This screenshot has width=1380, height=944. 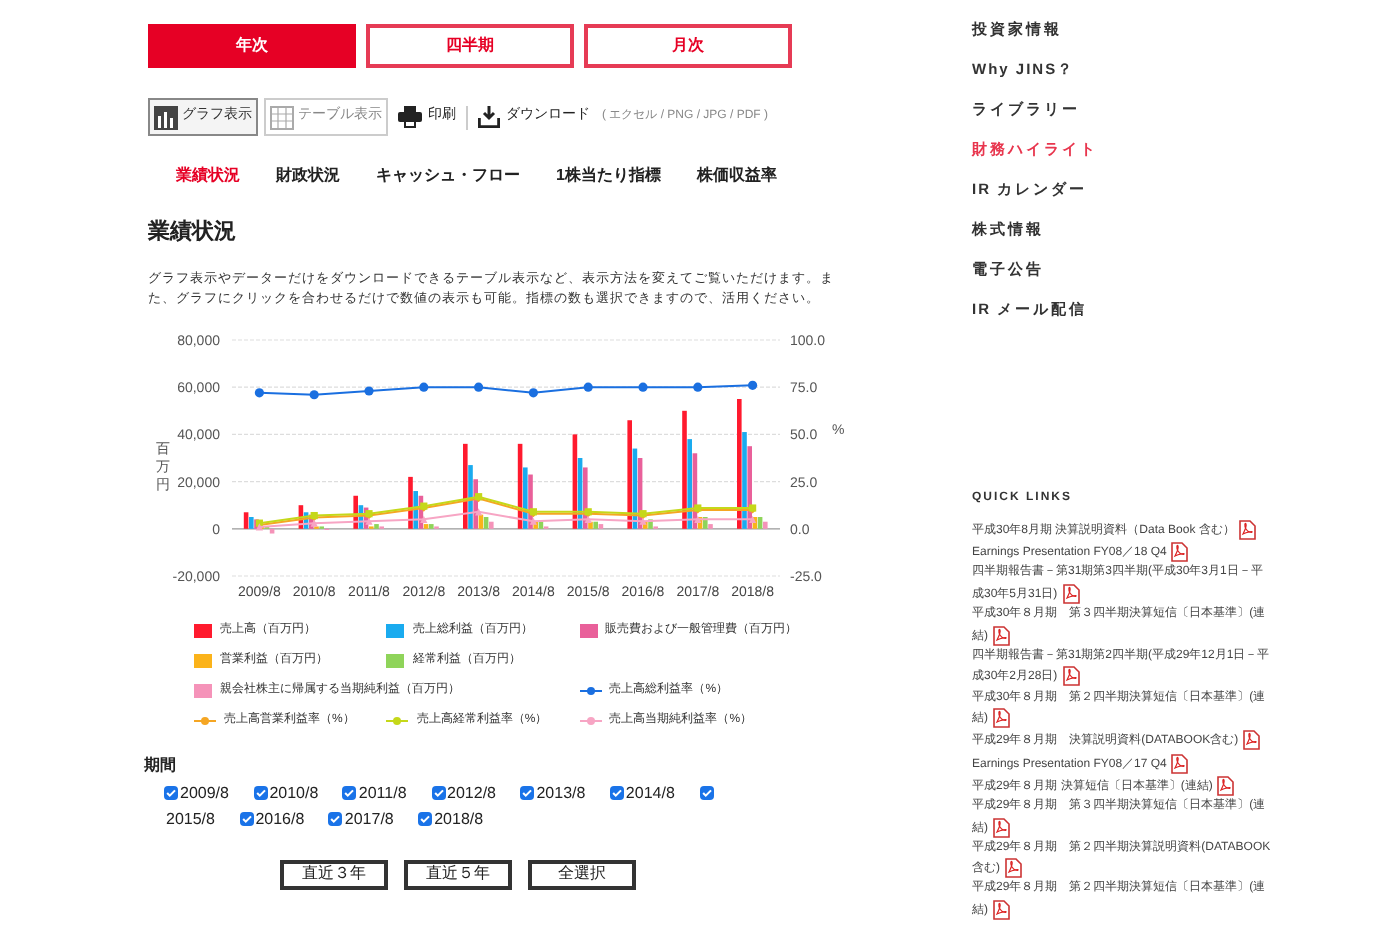 I want to click on checkbox-label: 2017/8, so click(x=369, y=818).